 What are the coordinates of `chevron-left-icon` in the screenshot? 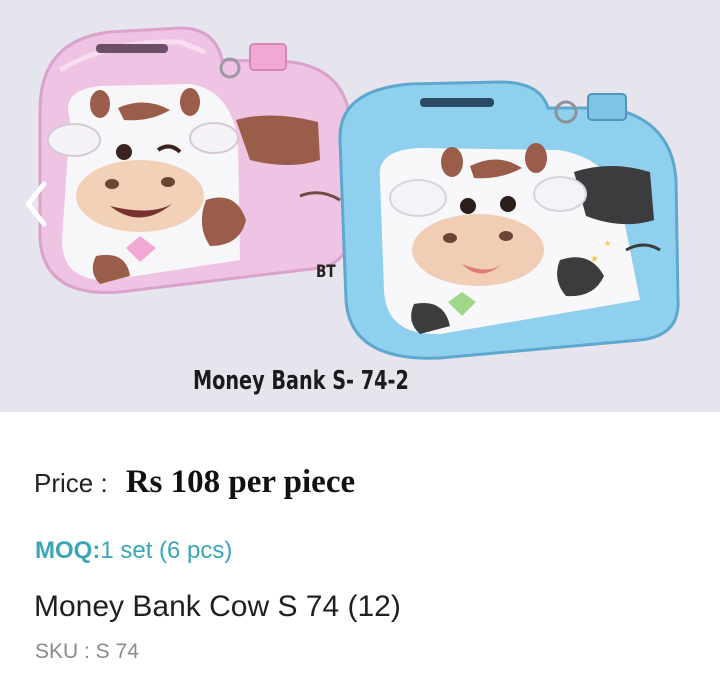 It's located at (36, 204).